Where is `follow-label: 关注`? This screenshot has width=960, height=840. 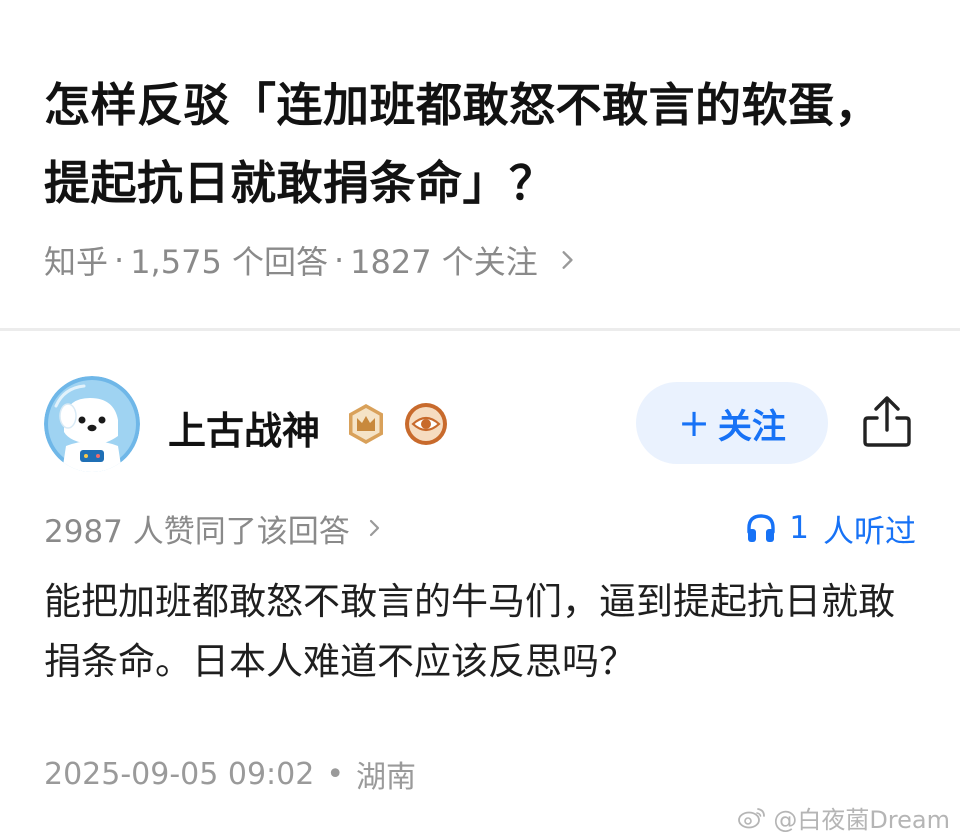 follow-label: 关注 is located at coordinates (751, 426).